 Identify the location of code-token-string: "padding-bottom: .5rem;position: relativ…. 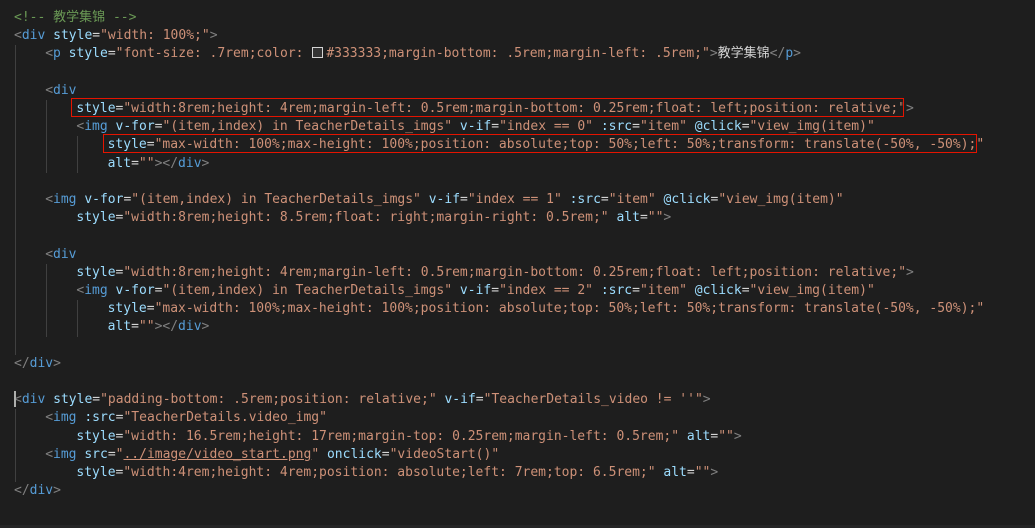
(268, 400).